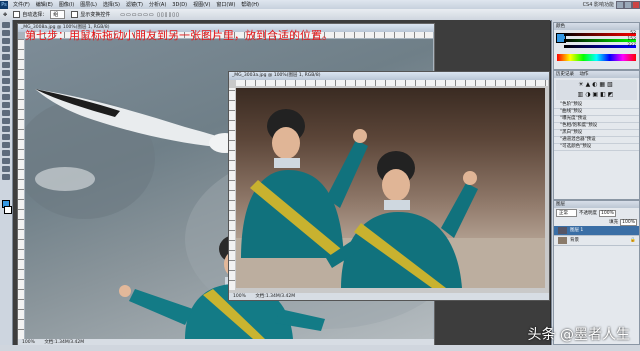  I want to click on fill-input: 100%, so click(628, 222).